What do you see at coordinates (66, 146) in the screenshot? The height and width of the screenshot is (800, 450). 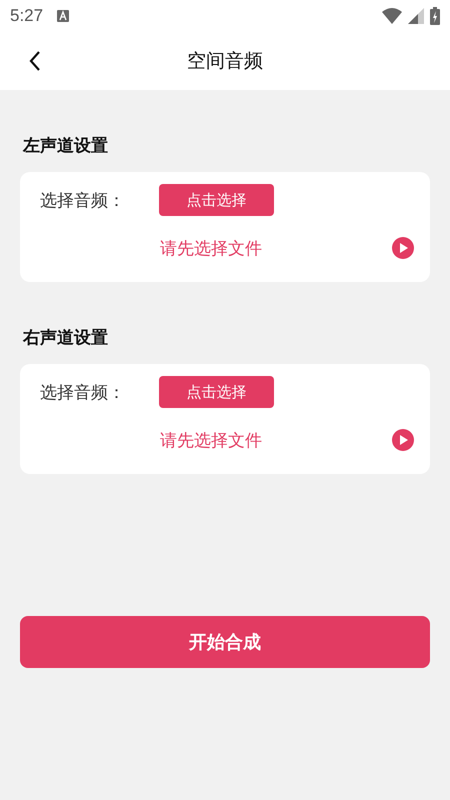 I see `section-title: 左声道设置` at bounding box center [66, 146].